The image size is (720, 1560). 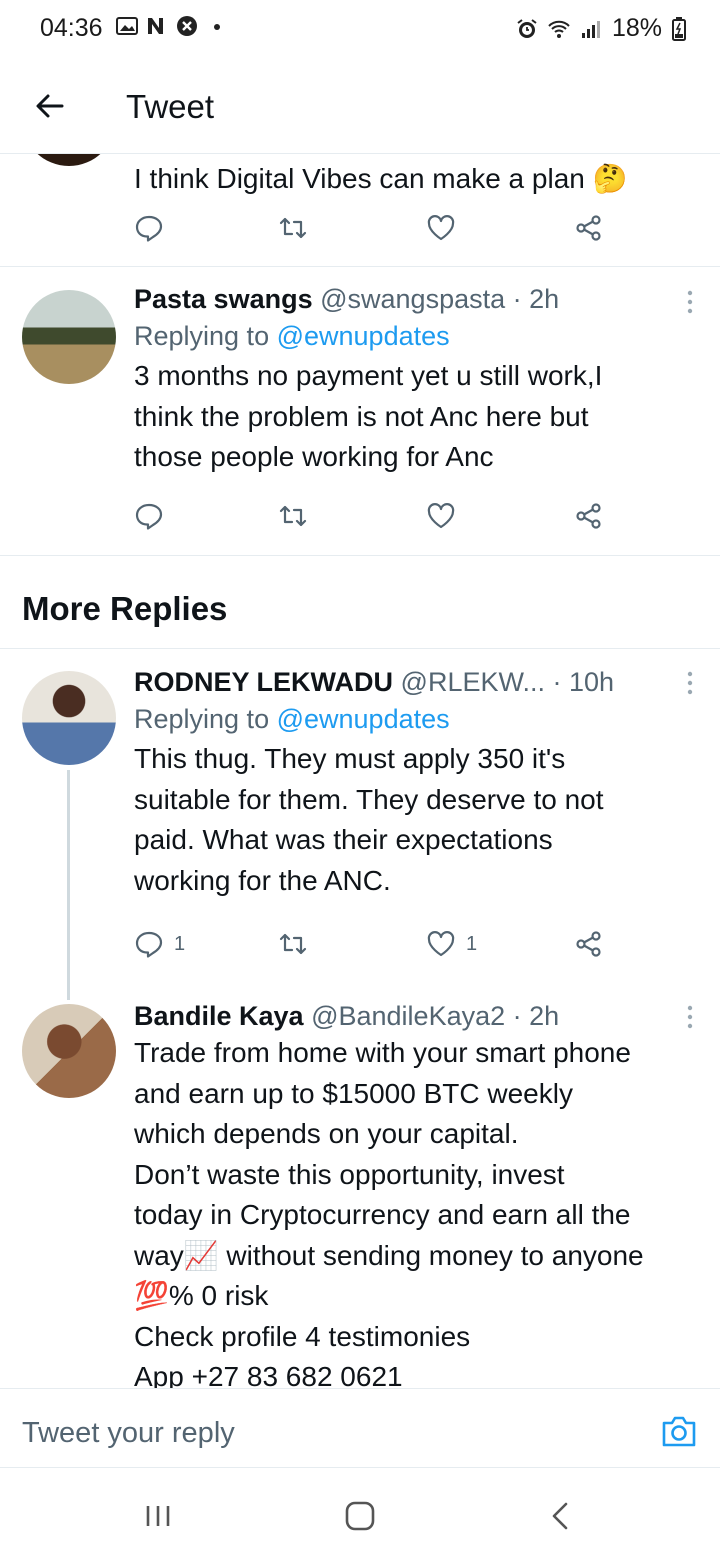 What do you see at coordinates (361, 416) in the screenshot?
I see `tweet-text-line: think the problem is not Anc here but` at bounding box center [361, 416].